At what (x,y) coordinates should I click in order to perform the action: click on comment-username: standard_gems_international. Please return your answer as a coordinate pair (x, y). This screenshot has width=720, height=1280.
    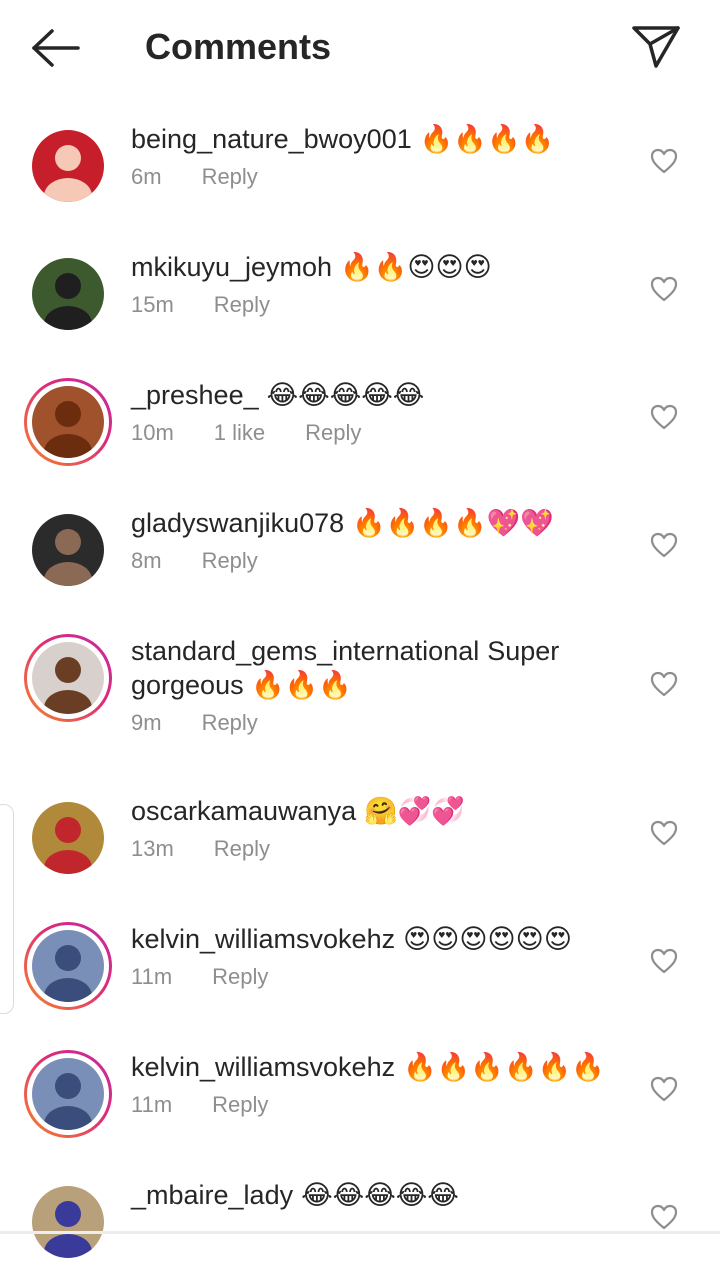
    Looking at the image, I should click on (305, 651).